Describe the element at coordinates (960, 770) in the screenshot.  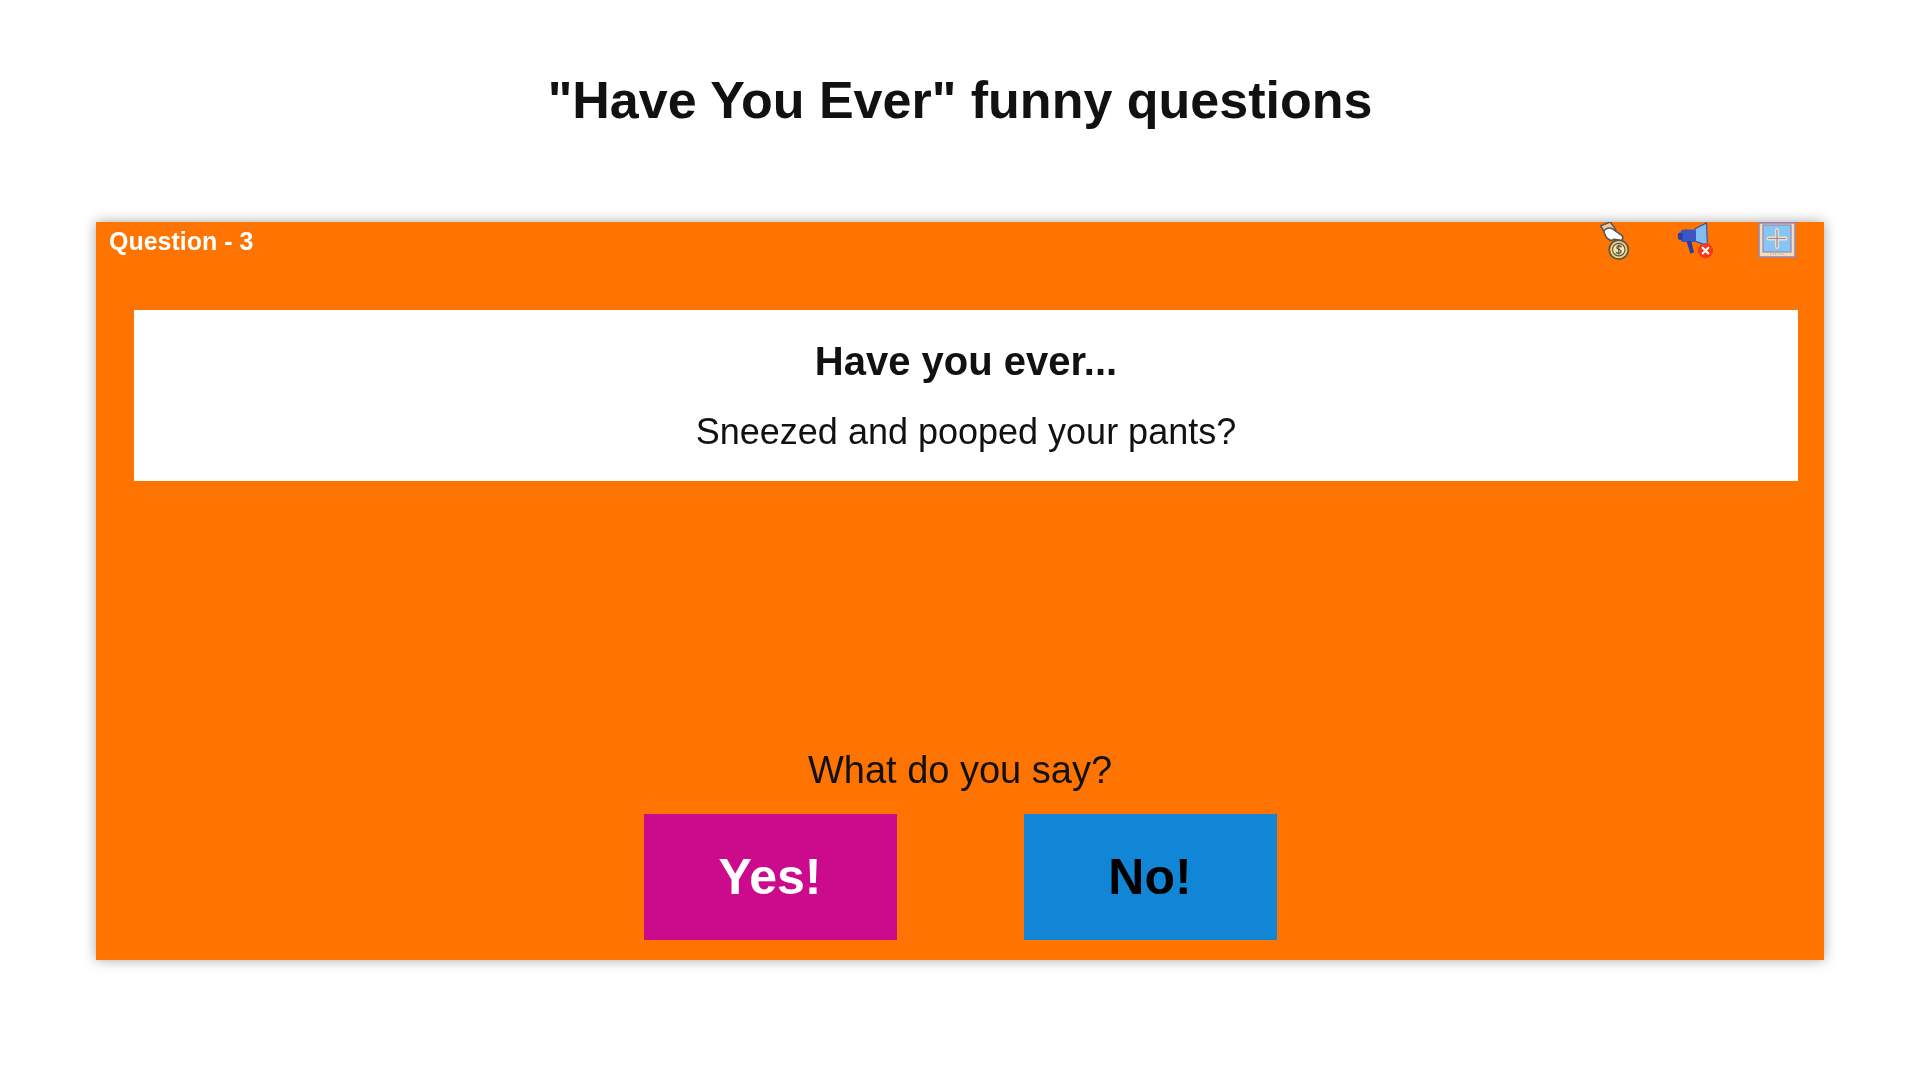
I see `answer-prompt: What do you say?` at that location.